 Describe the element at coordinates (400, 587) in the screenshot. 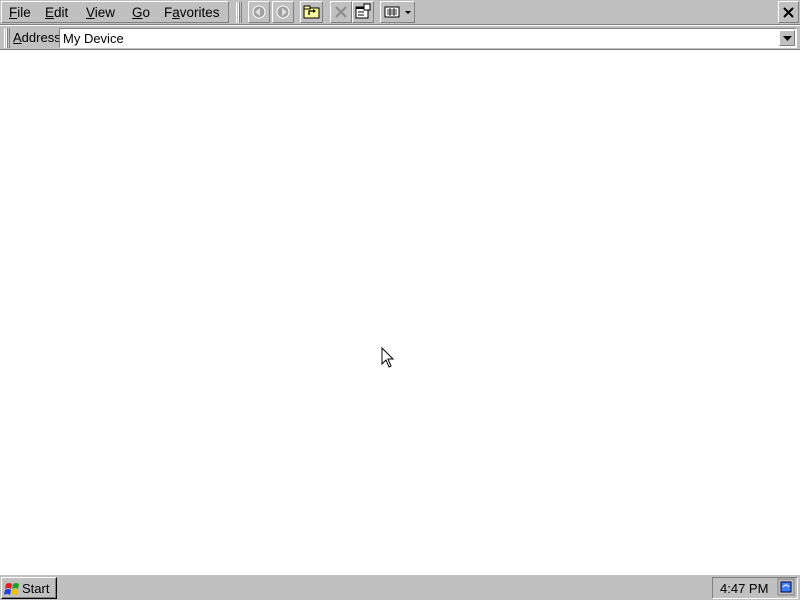

I see `taskbar: Start 4:47 PM` at that location.